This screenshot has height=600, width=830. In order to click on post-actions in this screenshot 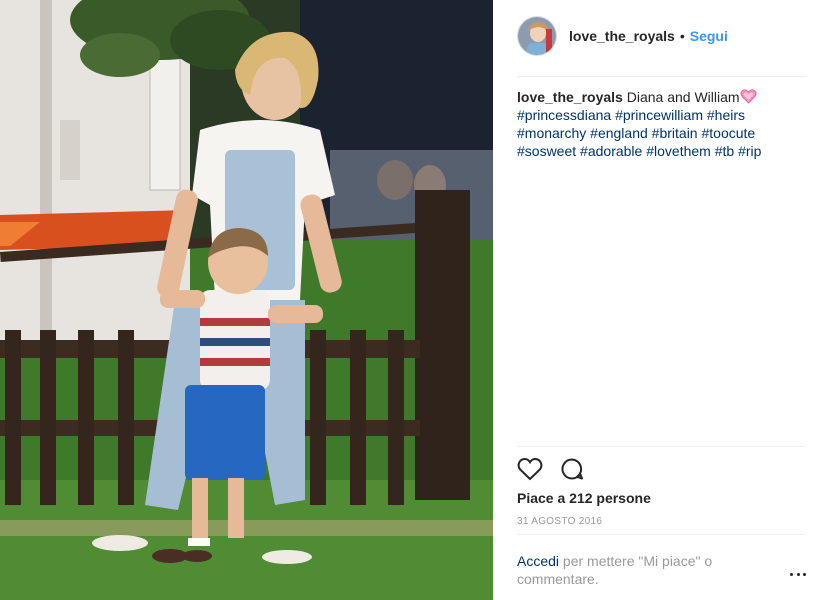, I will do `click(559, 469)`.